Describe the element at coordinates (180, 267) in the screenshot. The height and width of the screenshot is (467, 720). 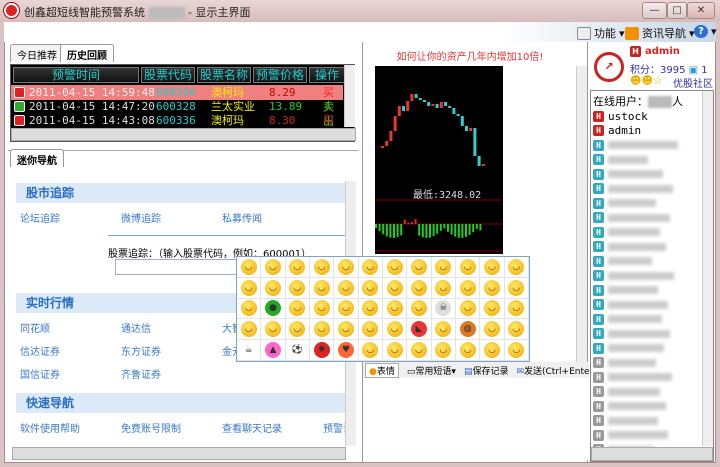
I see `stock-track-input` at that location.